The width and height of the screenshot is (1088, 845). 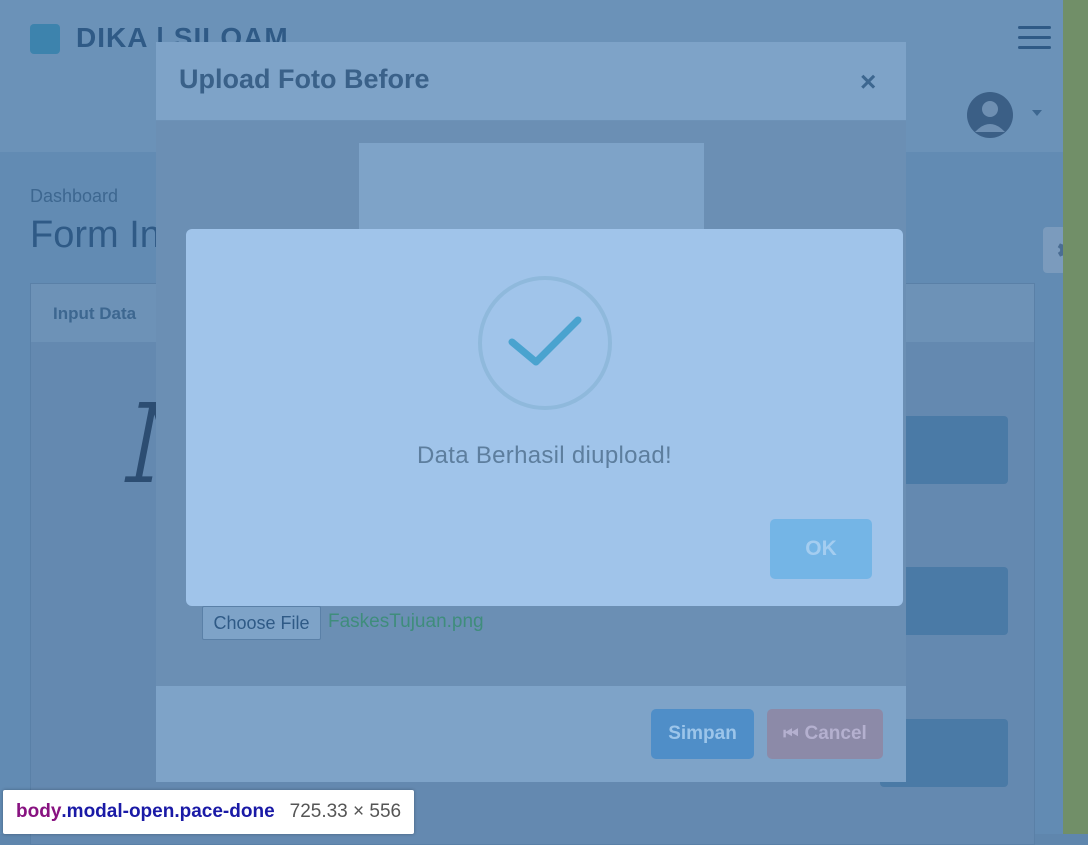 What do you see at coordinates (702, 734) in the screenshot?
I see `save-button: Simpan` at bounding box center [702, 734].